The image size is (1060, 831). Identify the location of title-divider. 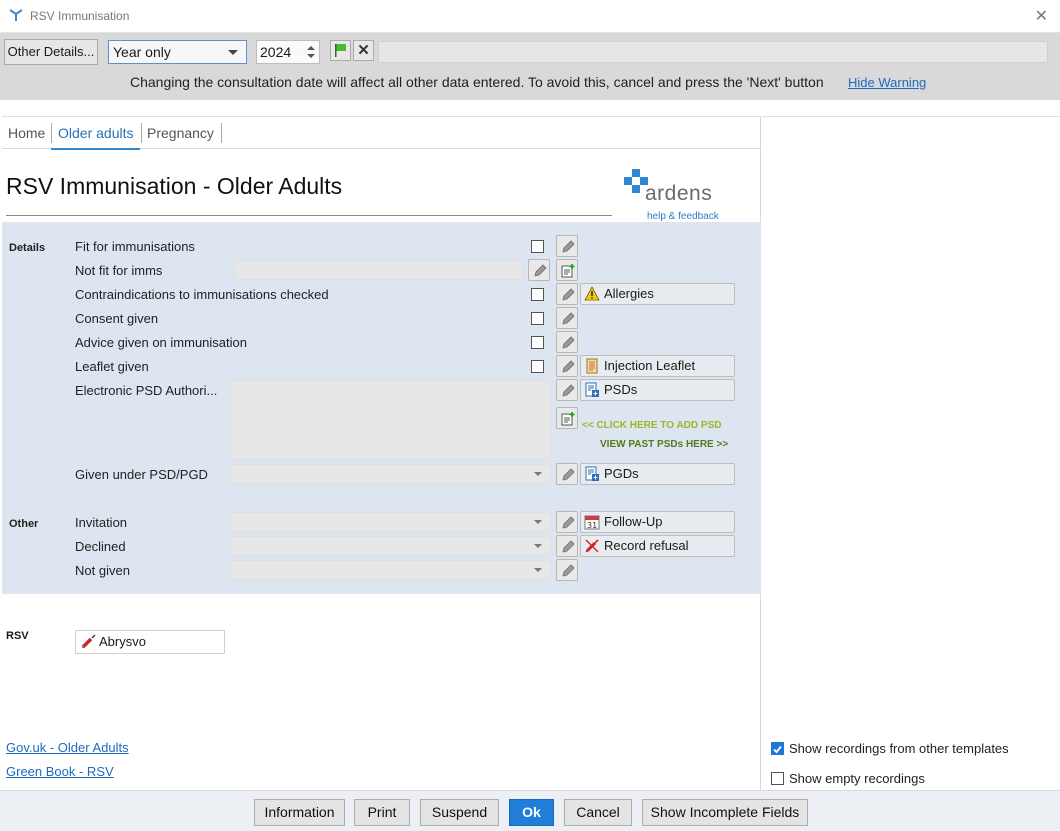
(309, 215).